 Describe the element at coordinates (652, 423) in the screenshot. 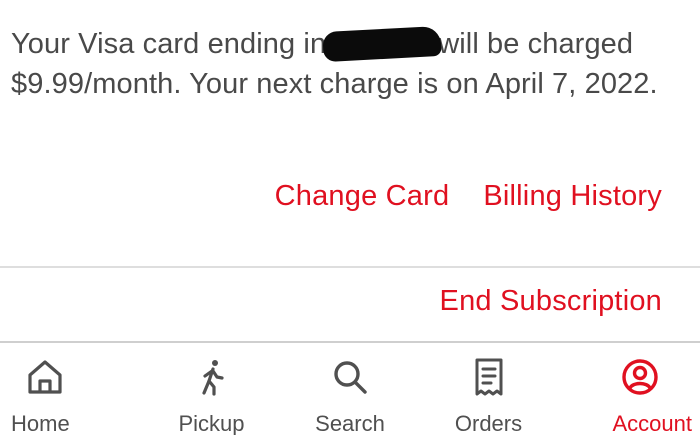

I see `tab-account-label: Account` at that location.